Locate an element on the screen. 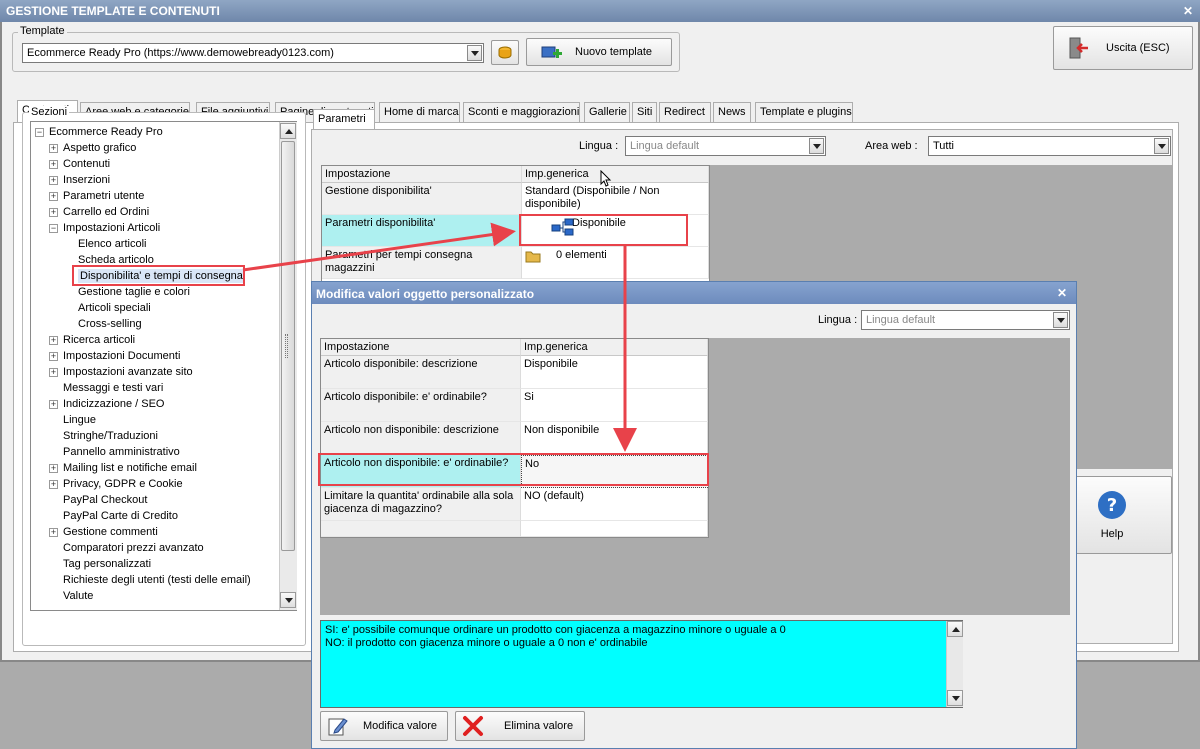 This screenshot has width=1200, height=749. dialog-value-2: Non disponibile is located at coordinates (614, 438).